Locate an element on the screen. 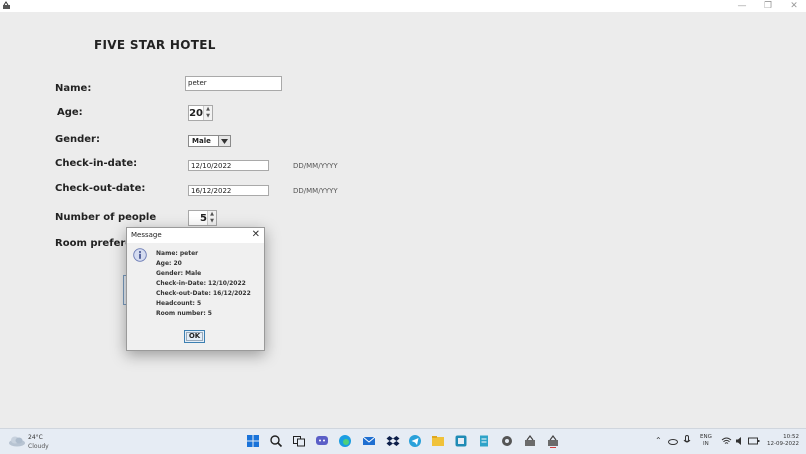 The image size is (806, 454). file-explorer-icon is located at coordinates (438, 441).